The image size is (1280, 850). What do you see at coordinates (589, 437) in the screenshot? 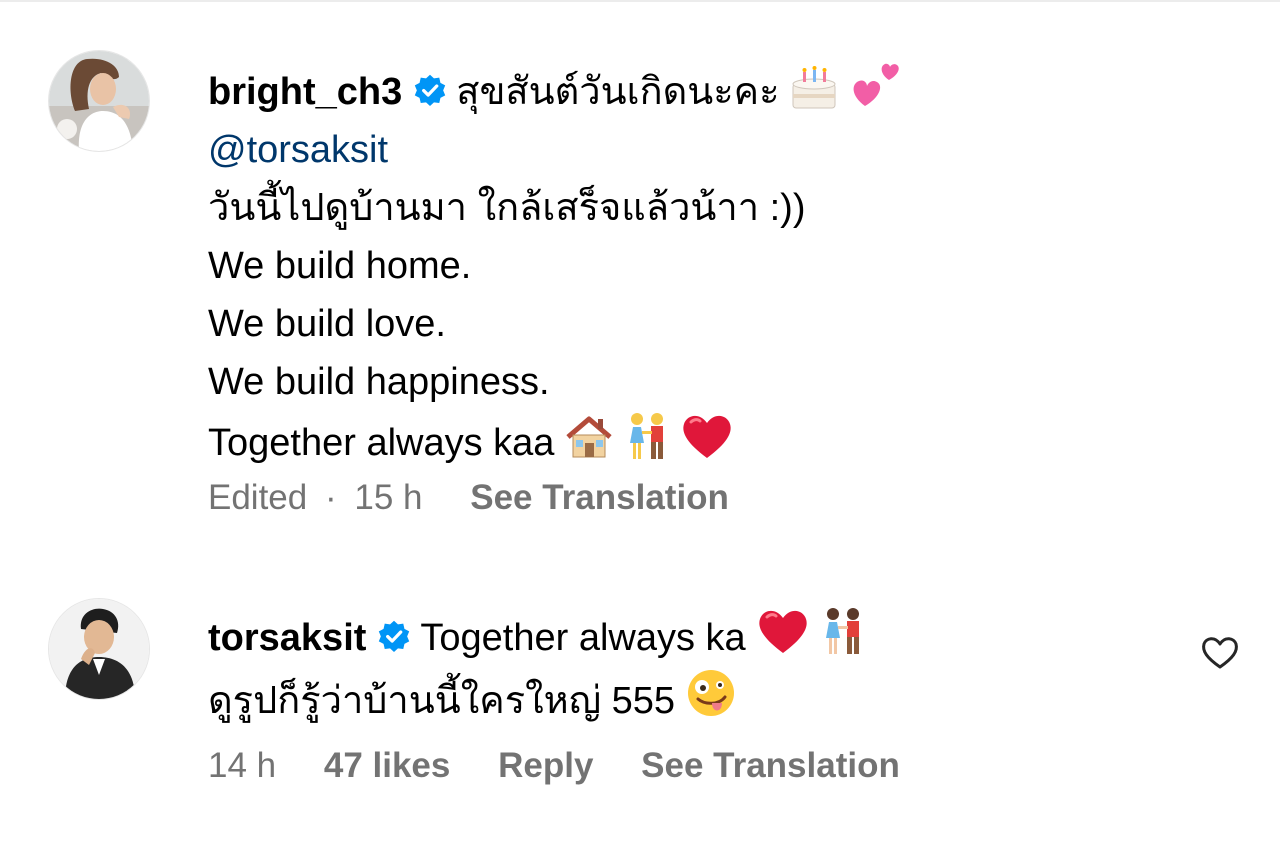
I see `house-emoji` at bounding box center [589, 437].